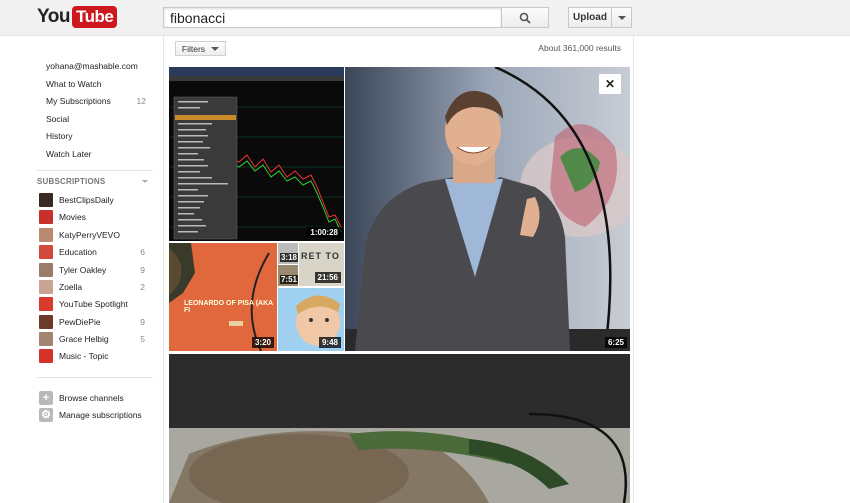 Image resolution: width=850 pixels, height=503 pixels. I want to click on subscription-item: BestClipsDaily, so click(94, 200).